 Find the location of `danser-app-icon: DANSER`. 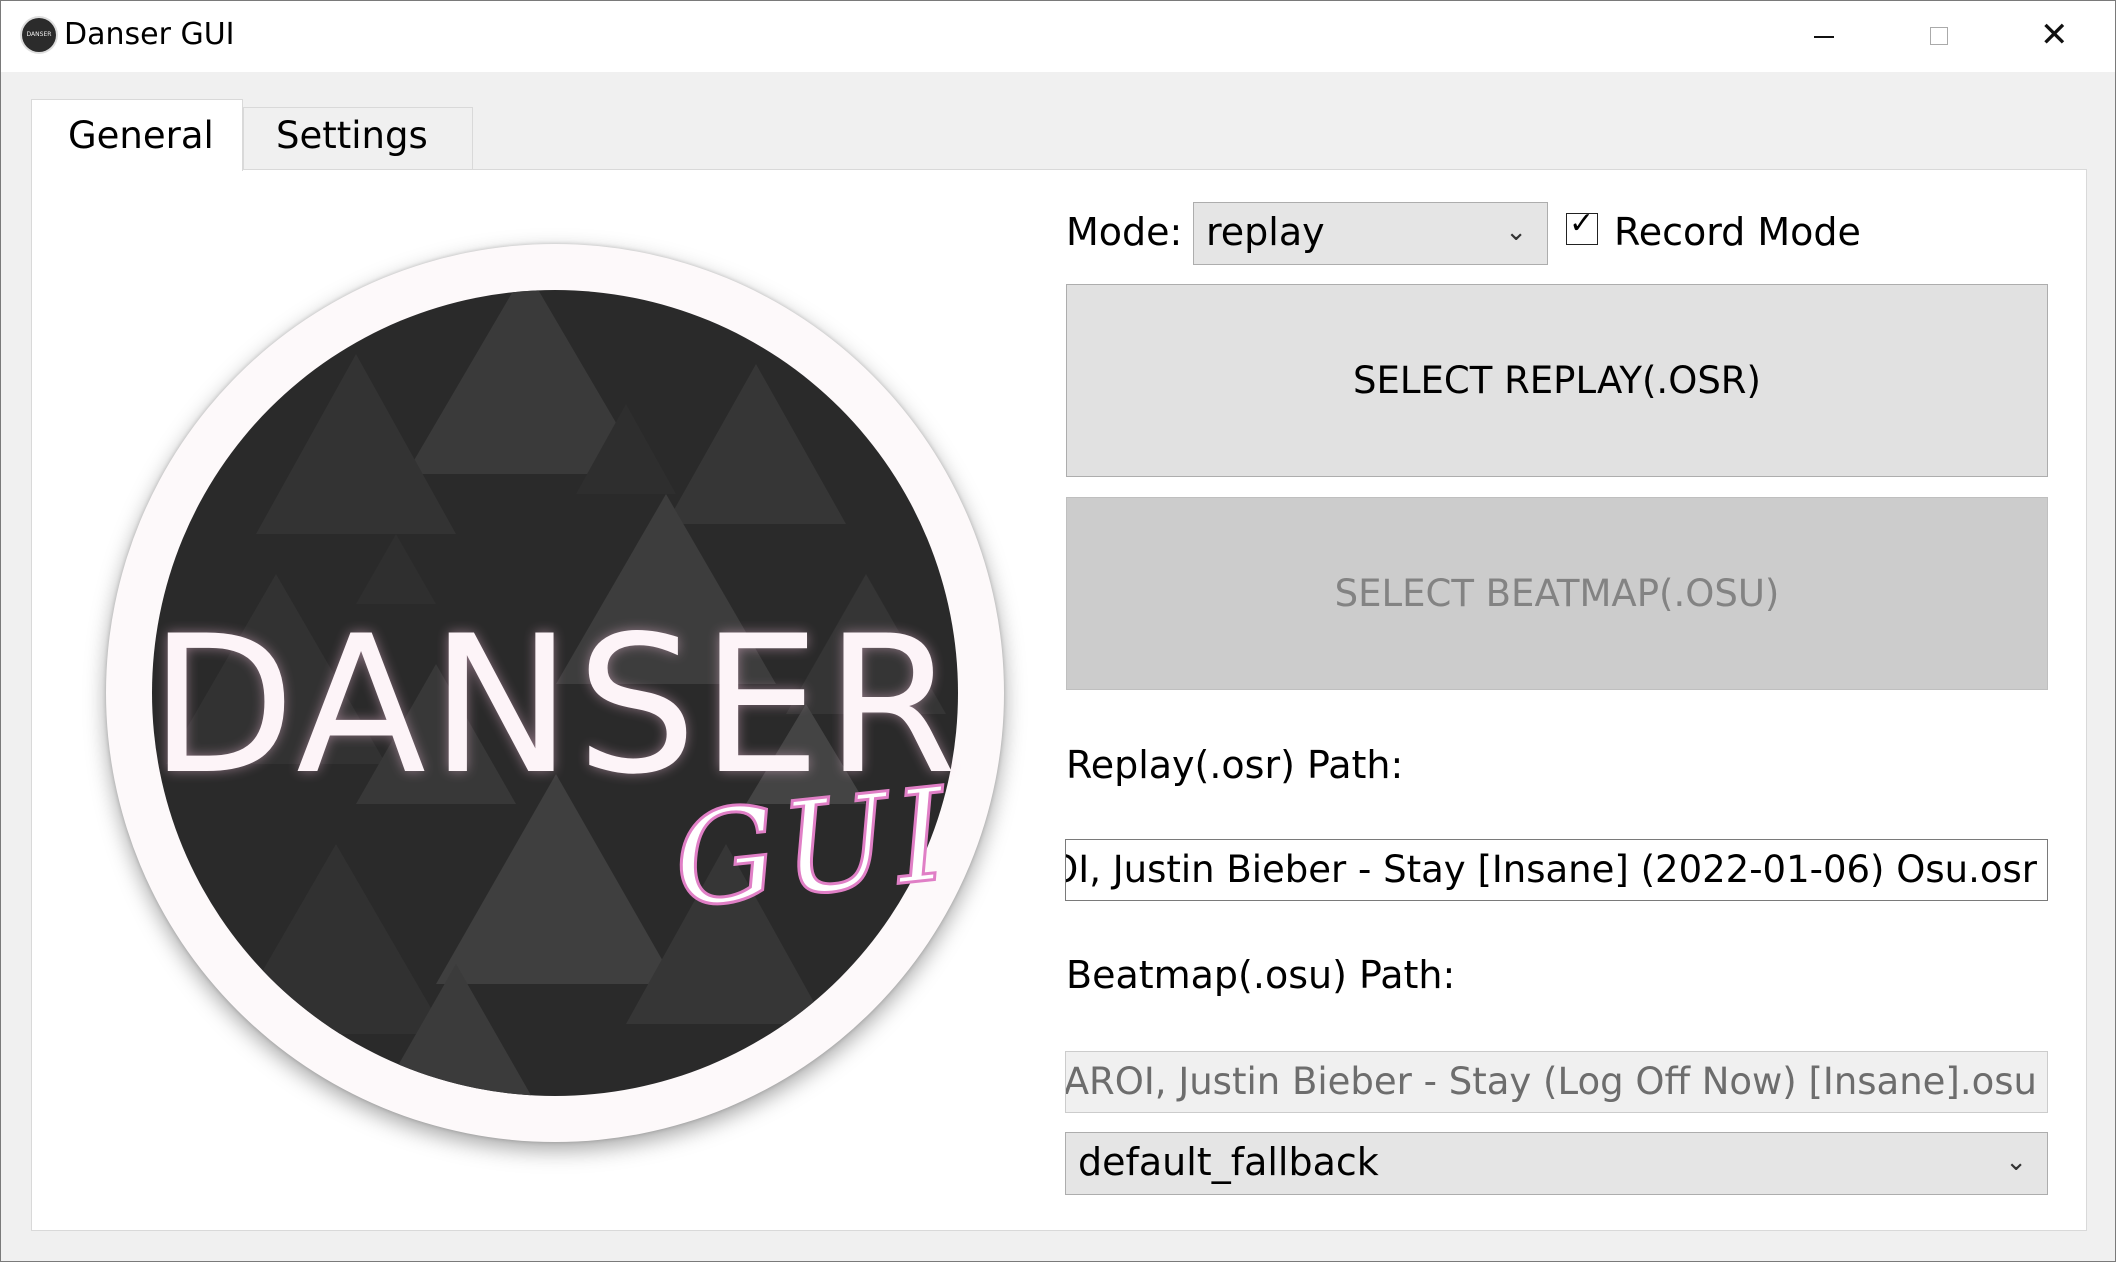

danser-app-icon: DANSER is located at coordinates (39, 35).